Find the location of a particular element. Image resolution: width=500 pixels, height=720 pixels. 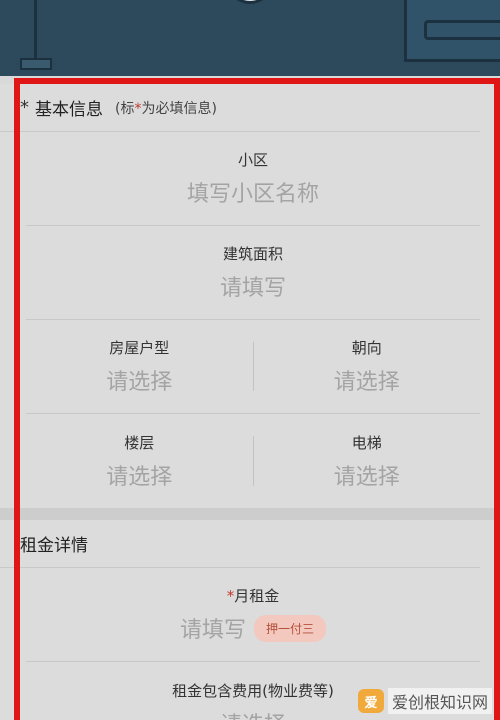

elevator-label: 电梯 is located at coordinates (366, 442).